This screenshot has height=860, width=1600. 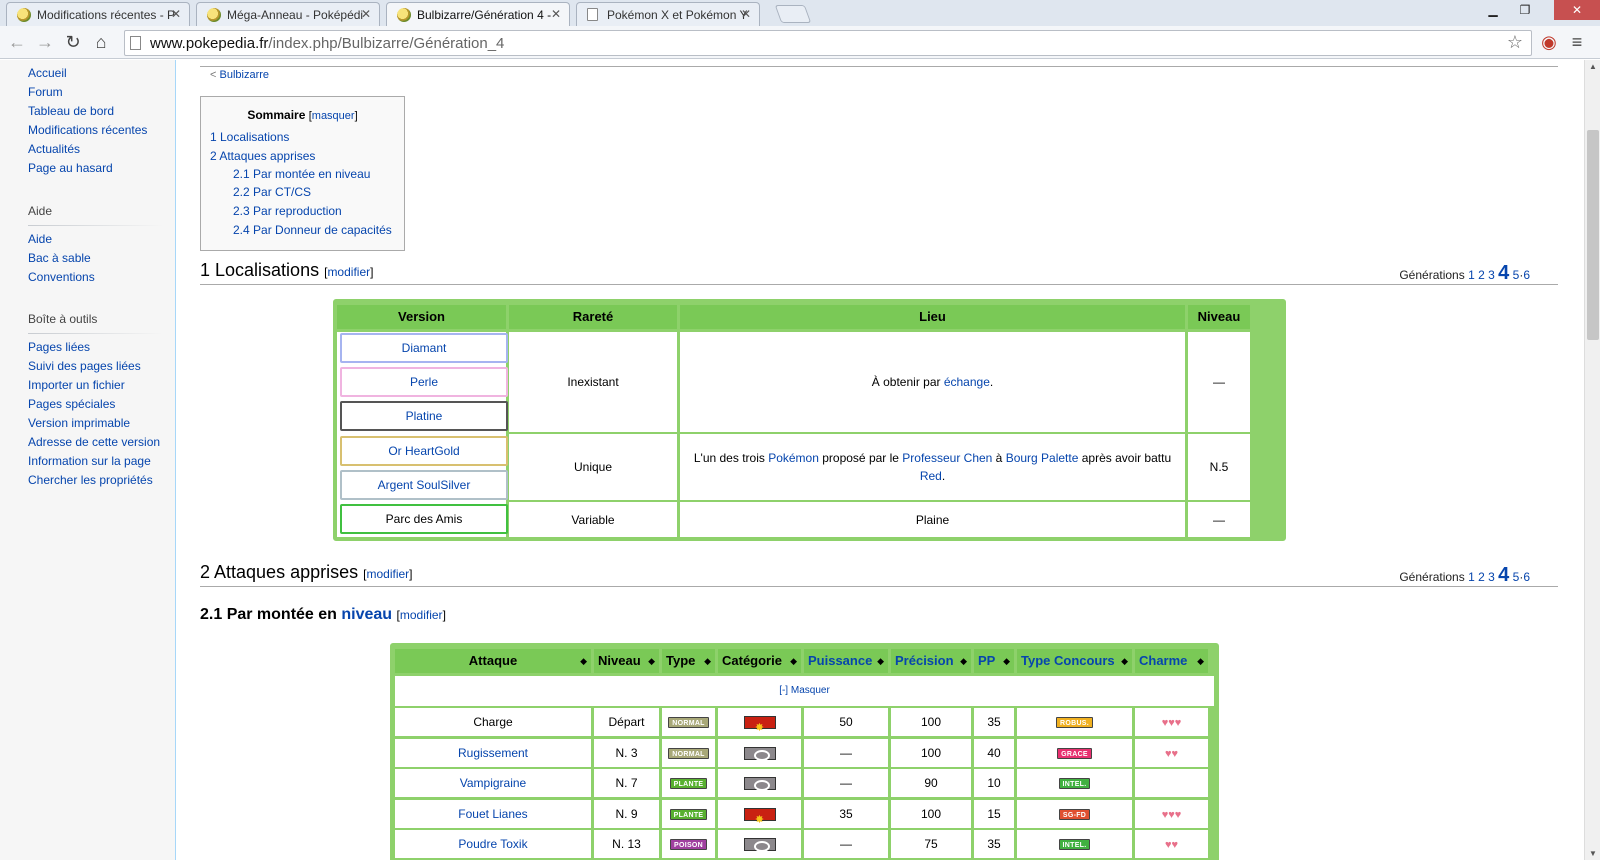 What do you see at coordinates (793, 14) in the screenshot?
I see `new-tab-button` at bounding box center [793, 14].